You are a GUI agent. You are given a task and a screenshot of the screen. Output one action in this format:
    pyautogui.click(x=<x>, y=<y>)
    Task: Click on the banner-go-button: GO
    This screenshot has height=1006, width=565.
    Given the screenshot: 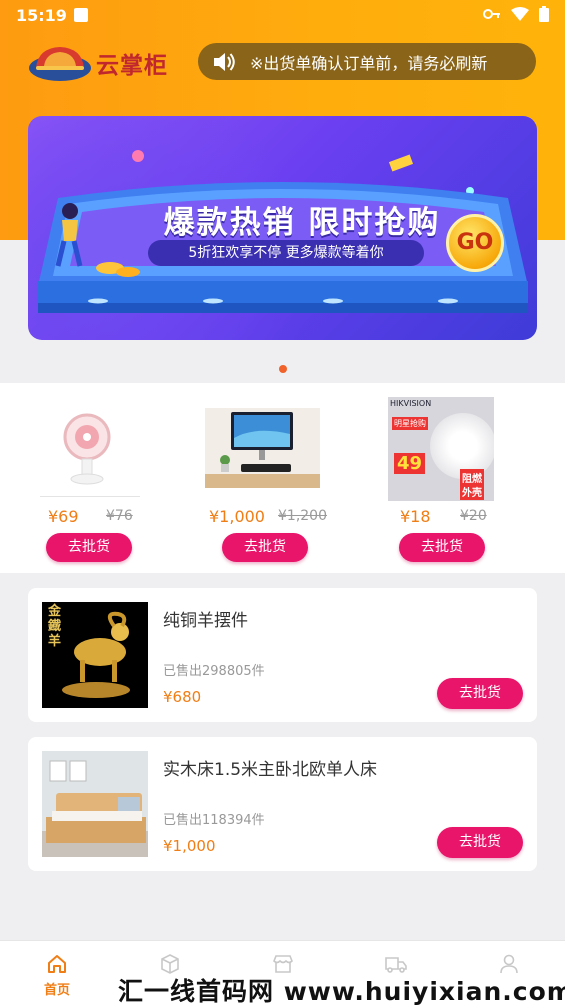 What is the action you would take?
    pyautogui.click(x=475, y=243)
    